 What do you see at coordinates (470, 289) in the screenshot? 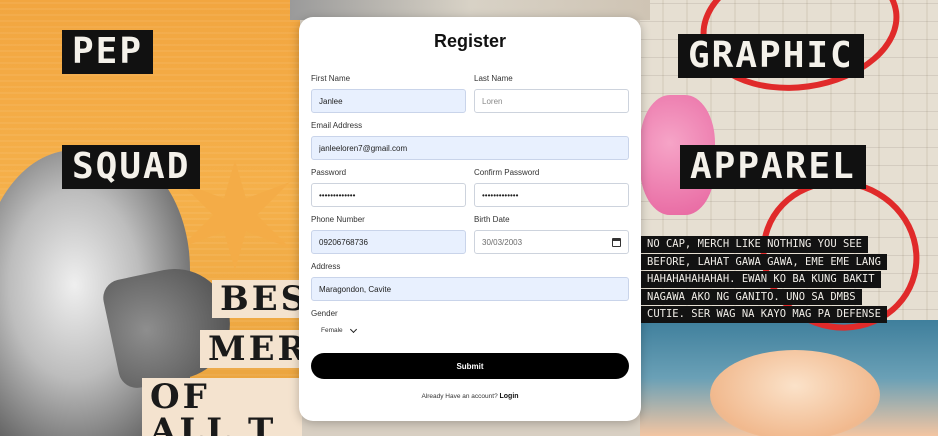
I see `address-input` at bounding box center [470, 289].